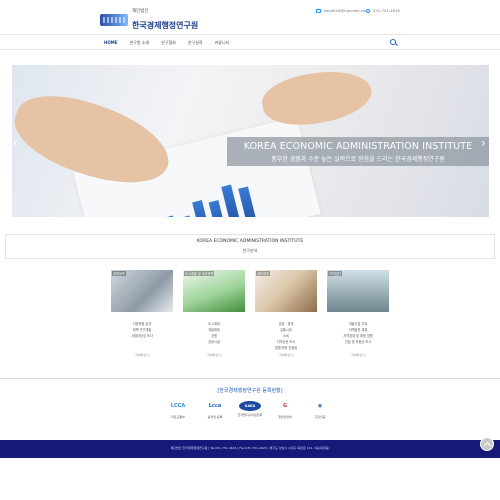 This screenshot has width=500, height=500. I want to click on nav-item-community: 커뮤니티, so click(222, 43).